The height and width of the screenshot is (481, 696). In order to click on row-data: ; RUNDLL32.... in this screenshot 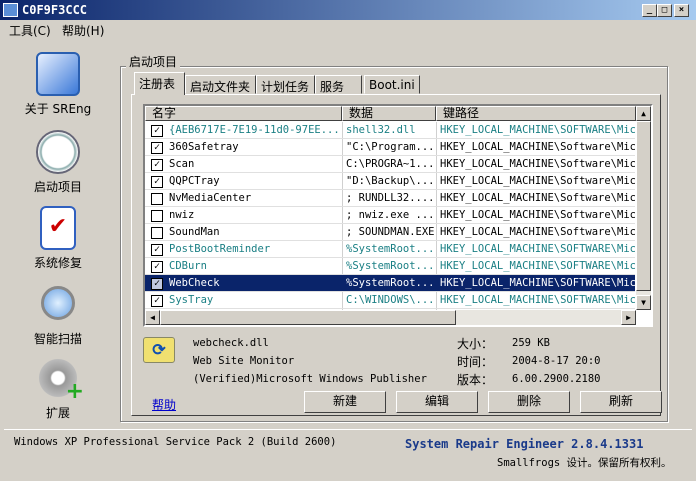, I will do `click(390, 198)`.